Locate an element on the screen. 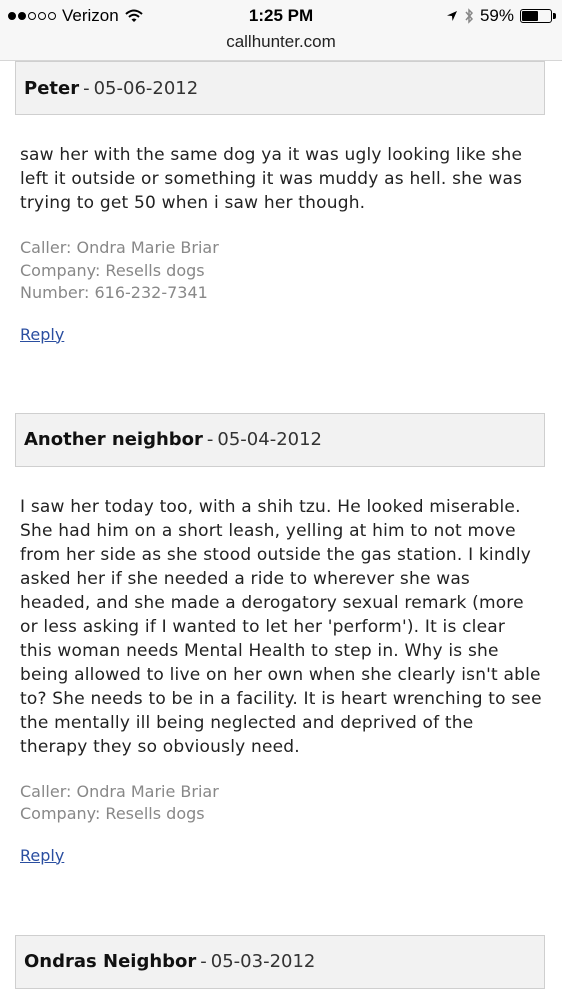  comment-header: Another neighbor - 05-04-2012 is located at coordinates (280, 439).